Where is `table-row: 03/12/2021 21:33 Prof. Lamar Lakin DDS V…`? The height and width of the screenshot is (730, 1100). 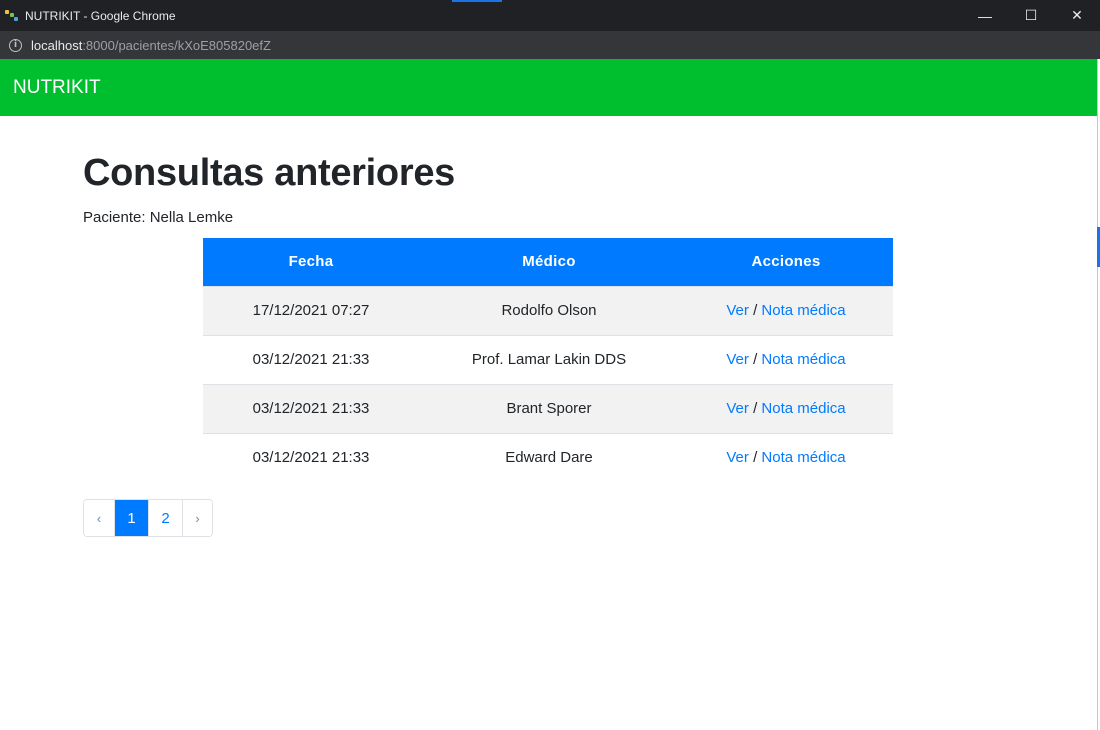
table-row: 03/12/2021 21:33 Prof. Lamar Lakin DDS V… is located at coordinates (548, 359).